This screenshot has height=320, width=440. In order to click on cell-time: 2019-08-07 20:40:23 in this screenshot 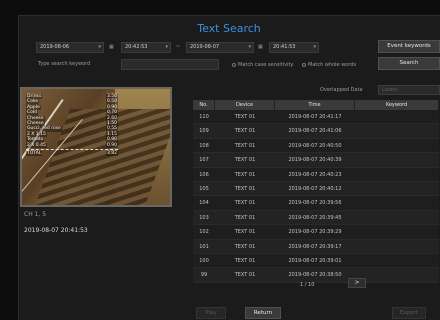, I will do `click(315, 174)`.